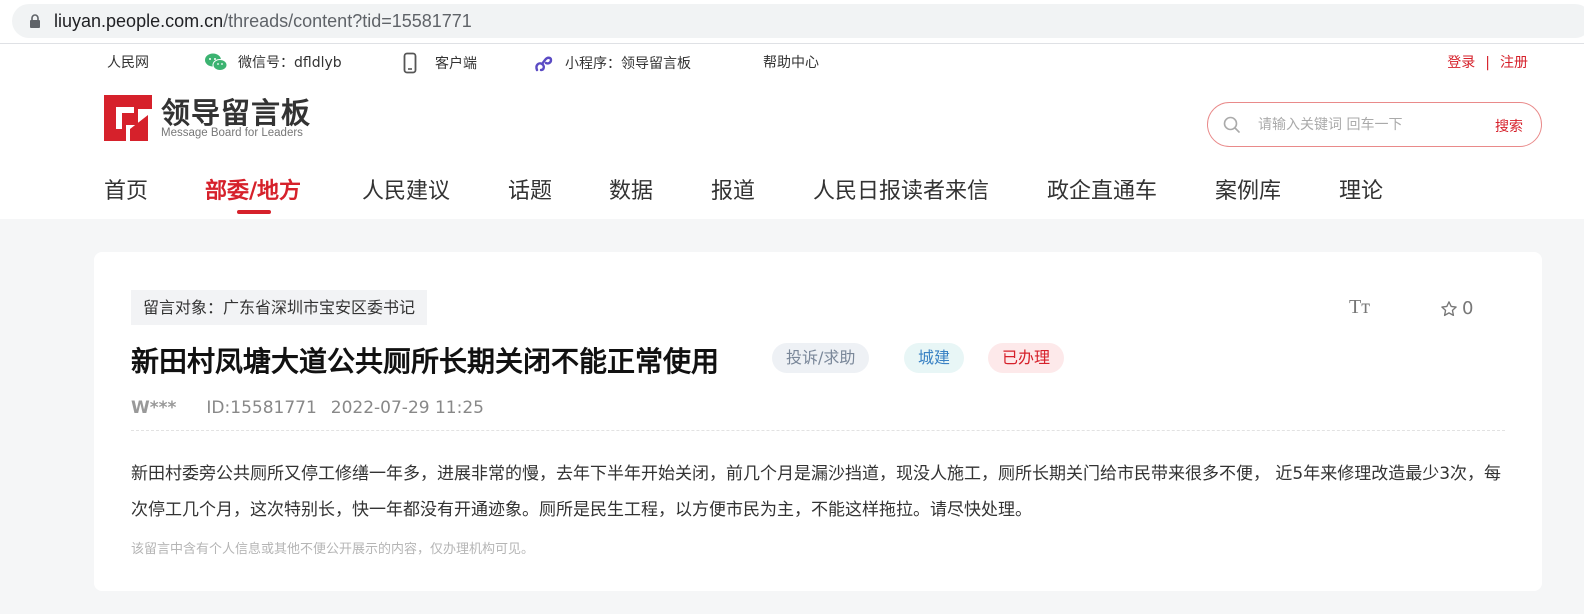 The image size is (1584, 614). I want to click on wechat-icon, so click(216, 62).